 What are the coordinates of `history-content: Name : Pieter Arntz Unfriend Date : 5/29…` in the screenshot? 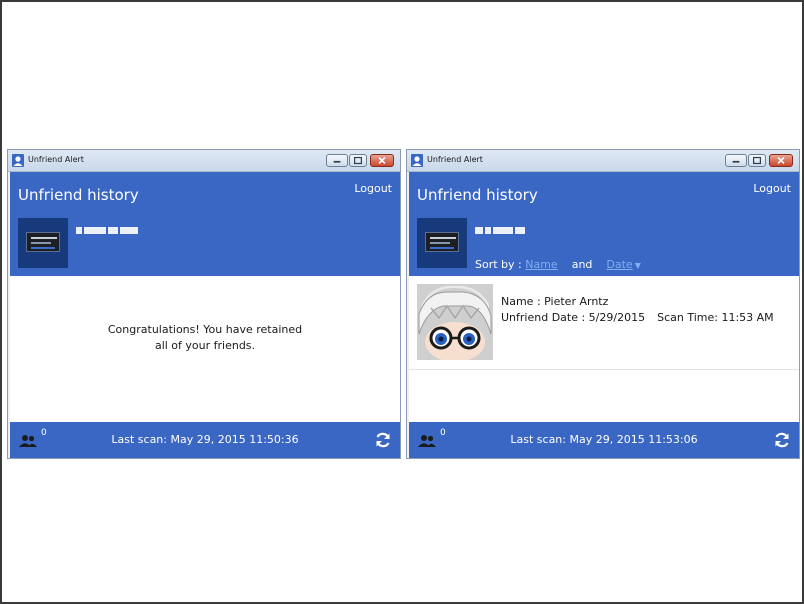 It's located at (604, 349).